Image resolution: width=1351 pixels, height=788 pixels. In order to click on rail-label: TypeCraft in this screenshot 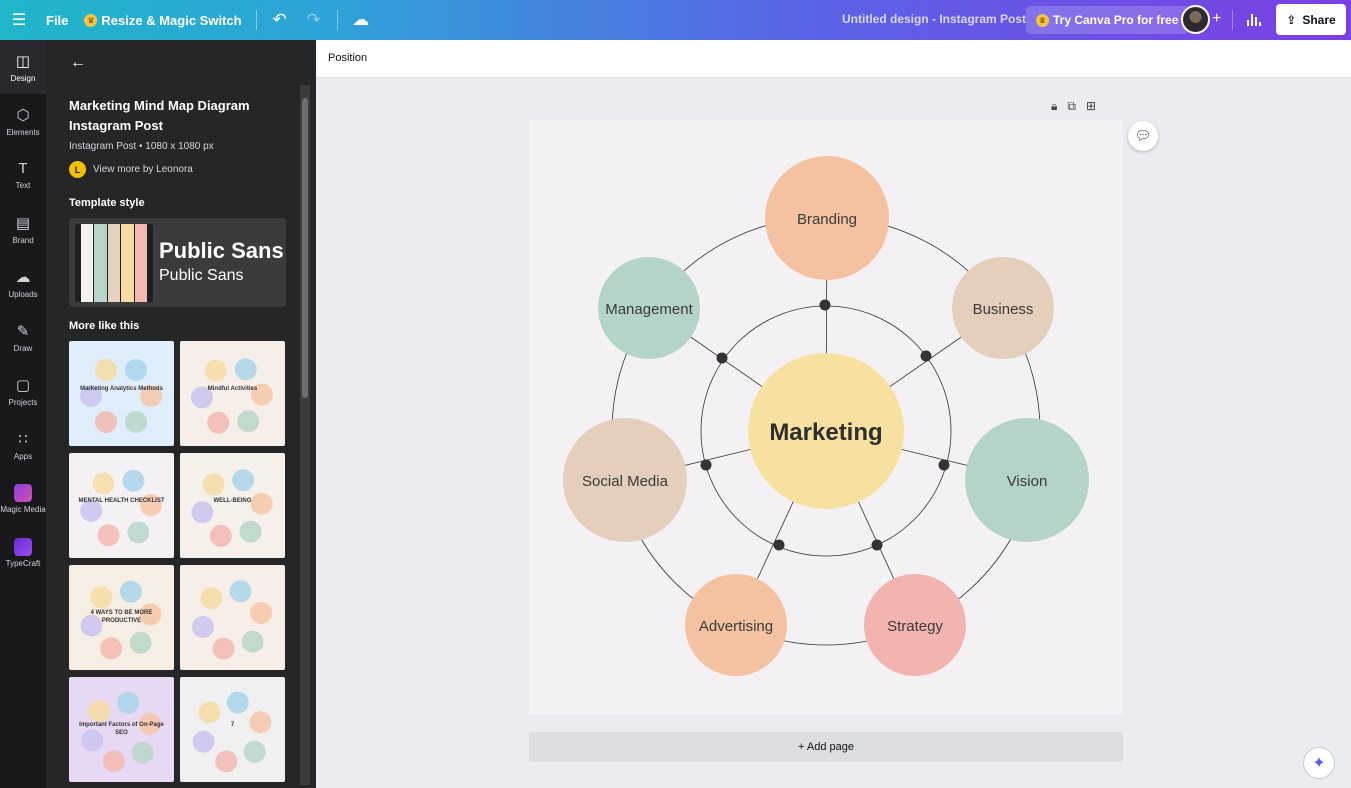, I will do `click(23, 563)`.